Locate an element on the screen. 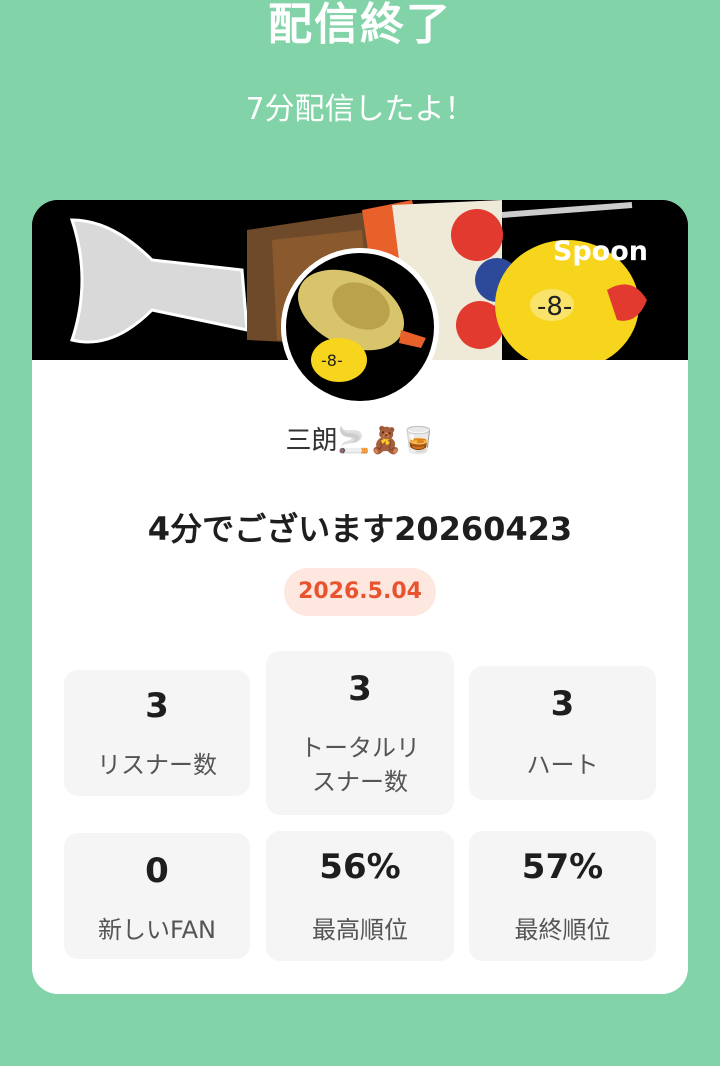 The image size is (720, 1066). stat-new-fans: 0 新しいFAN is located at coordinates (157, 896).